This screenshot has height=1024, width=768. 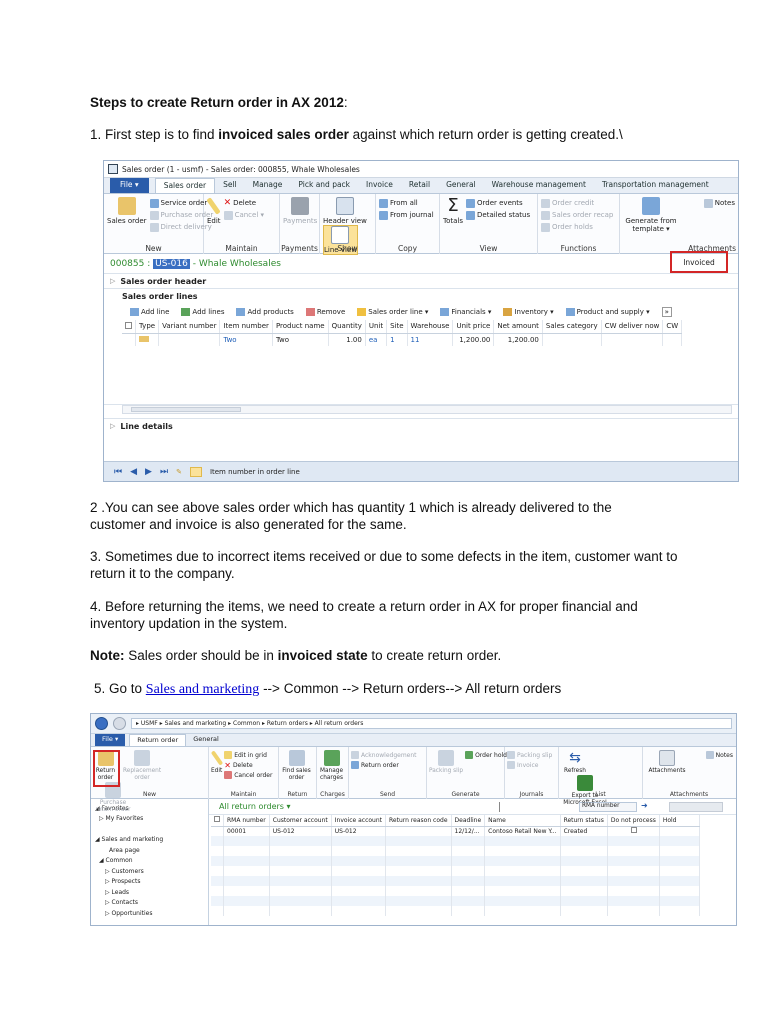 What do you see at coordinates (453, 211) in the screenshot?
I see `totals-button: Σ Totals` at bounding box center [453, 211].